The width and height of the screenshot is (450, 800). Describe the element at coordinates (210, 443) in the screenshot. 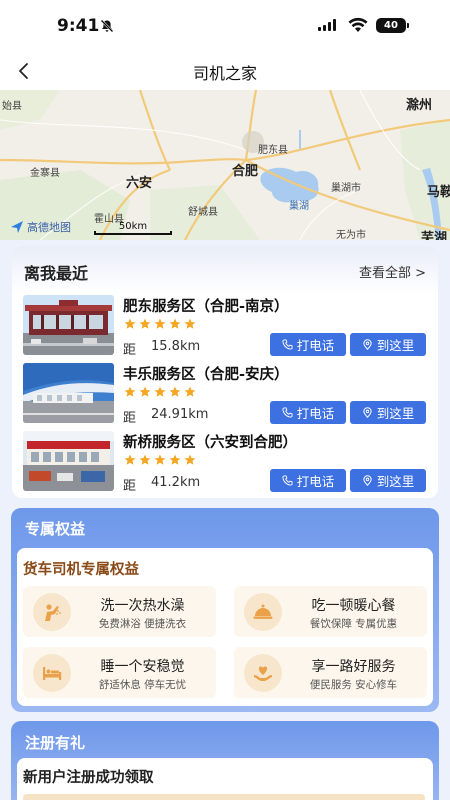

I see `station-name: 新桥服务区（六安到合肥）` at that location.